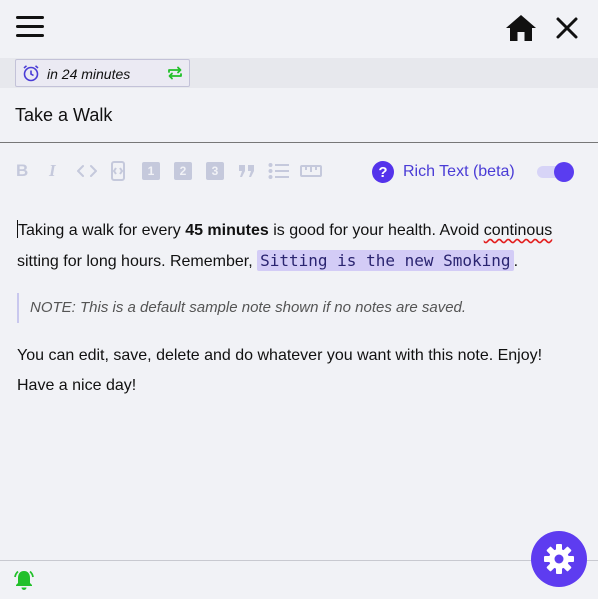  What do you see at coordinates (137, 261) in the screenshot?
I see `p1-text-after: sitting for long hours. Remember,` at bounding box center [137, 261].